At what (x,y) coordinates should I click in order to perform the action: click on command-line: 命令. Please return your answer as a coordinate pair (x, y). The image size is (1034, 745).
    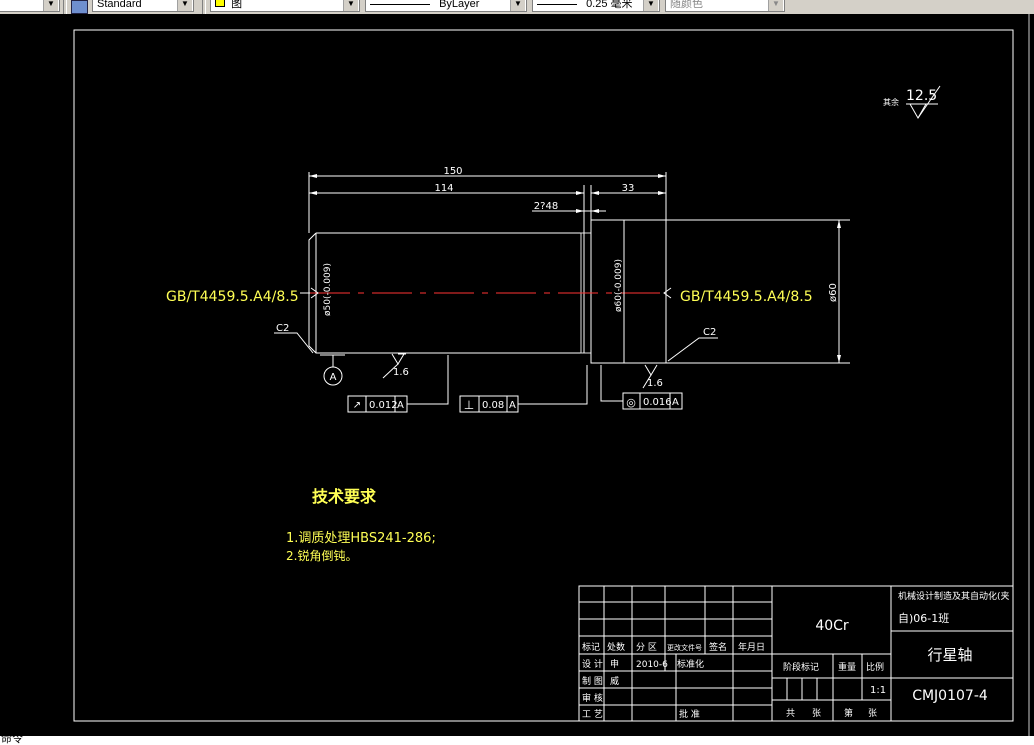
    Looking at the image, I should click on (517, 740).